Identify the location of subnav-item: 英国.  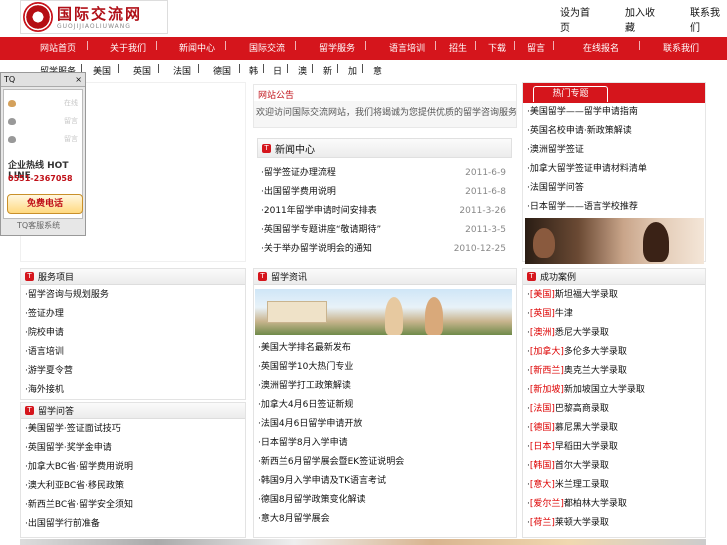
(142, 70).